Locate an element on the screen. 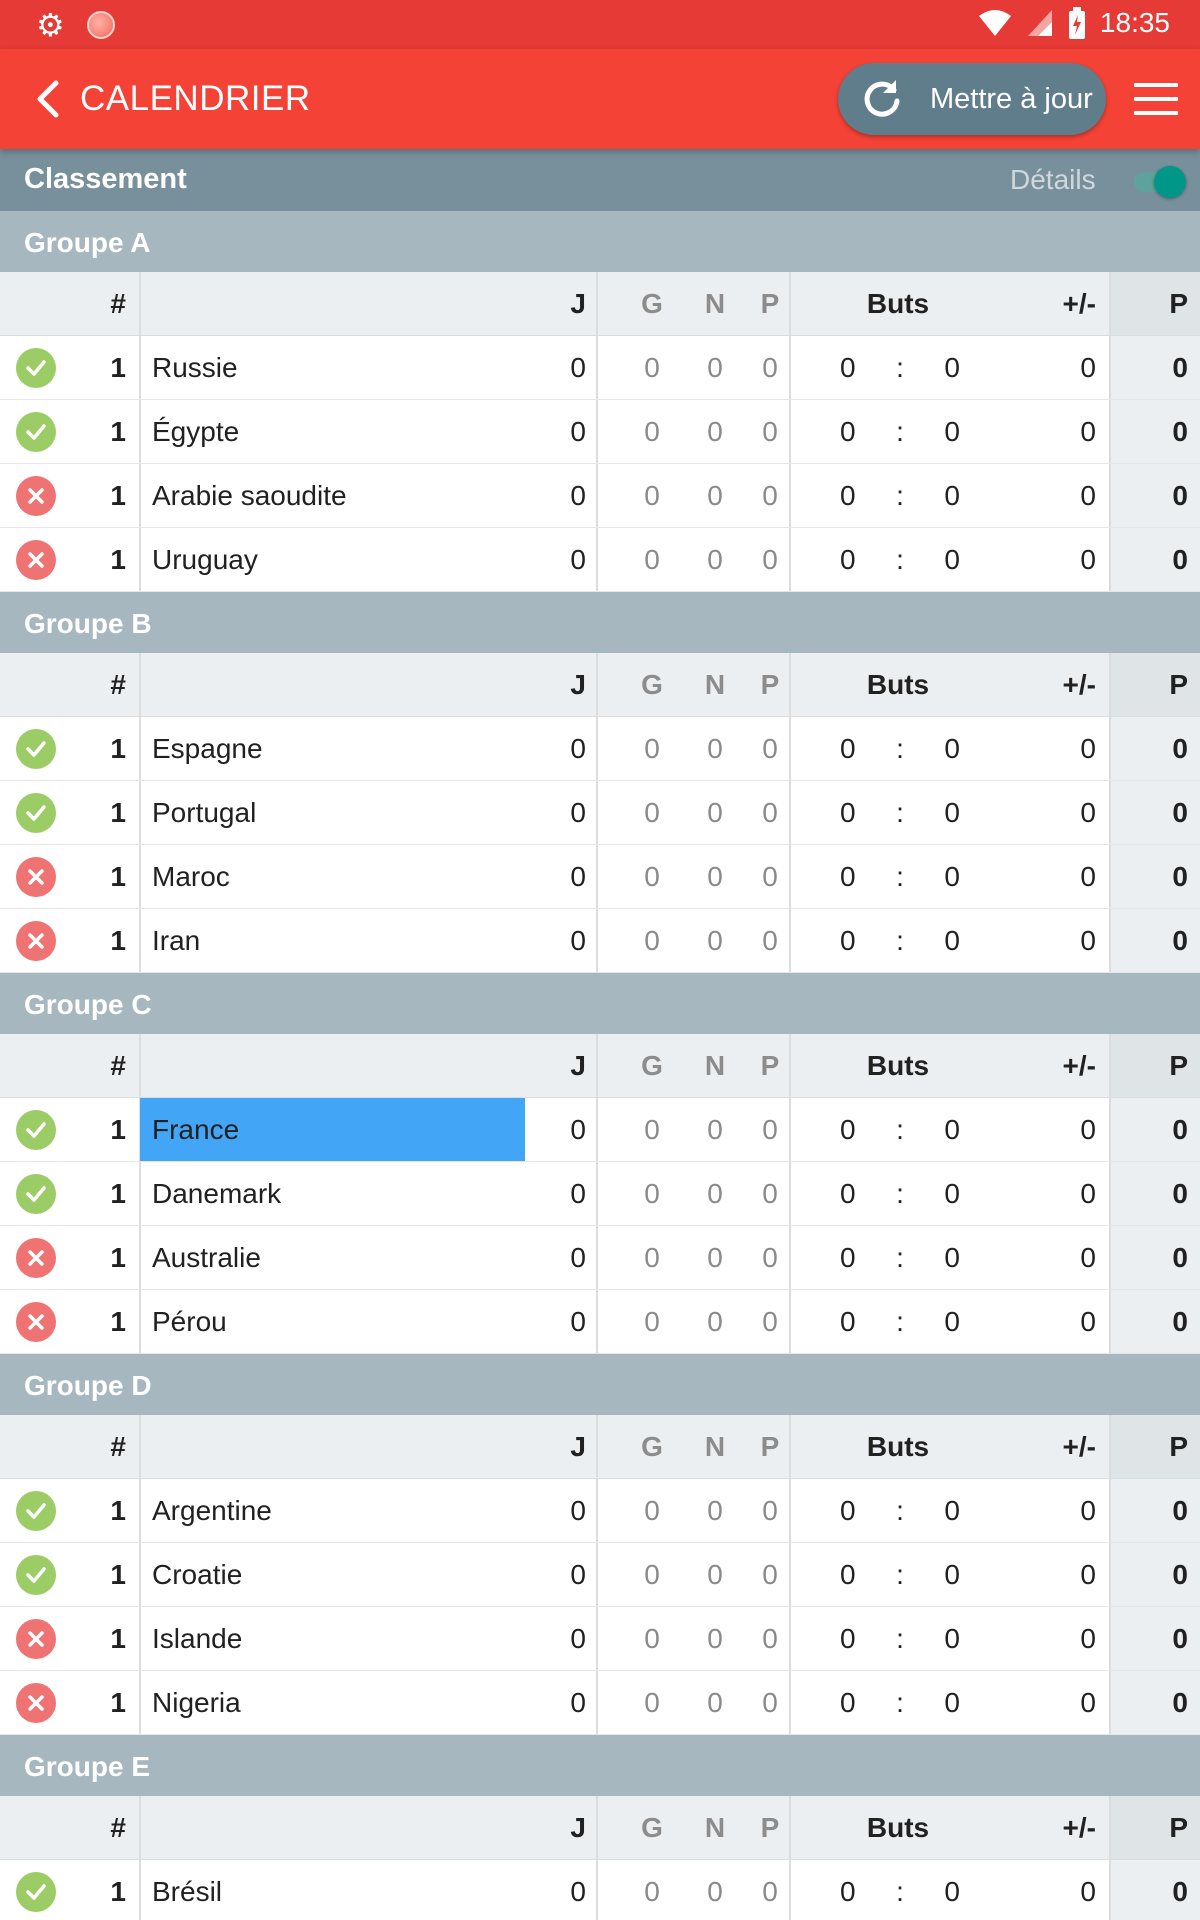  table-row: 1 Nigeria 0 0 0 0 0: 0 0 0 is located at coordinates (600, 1703).